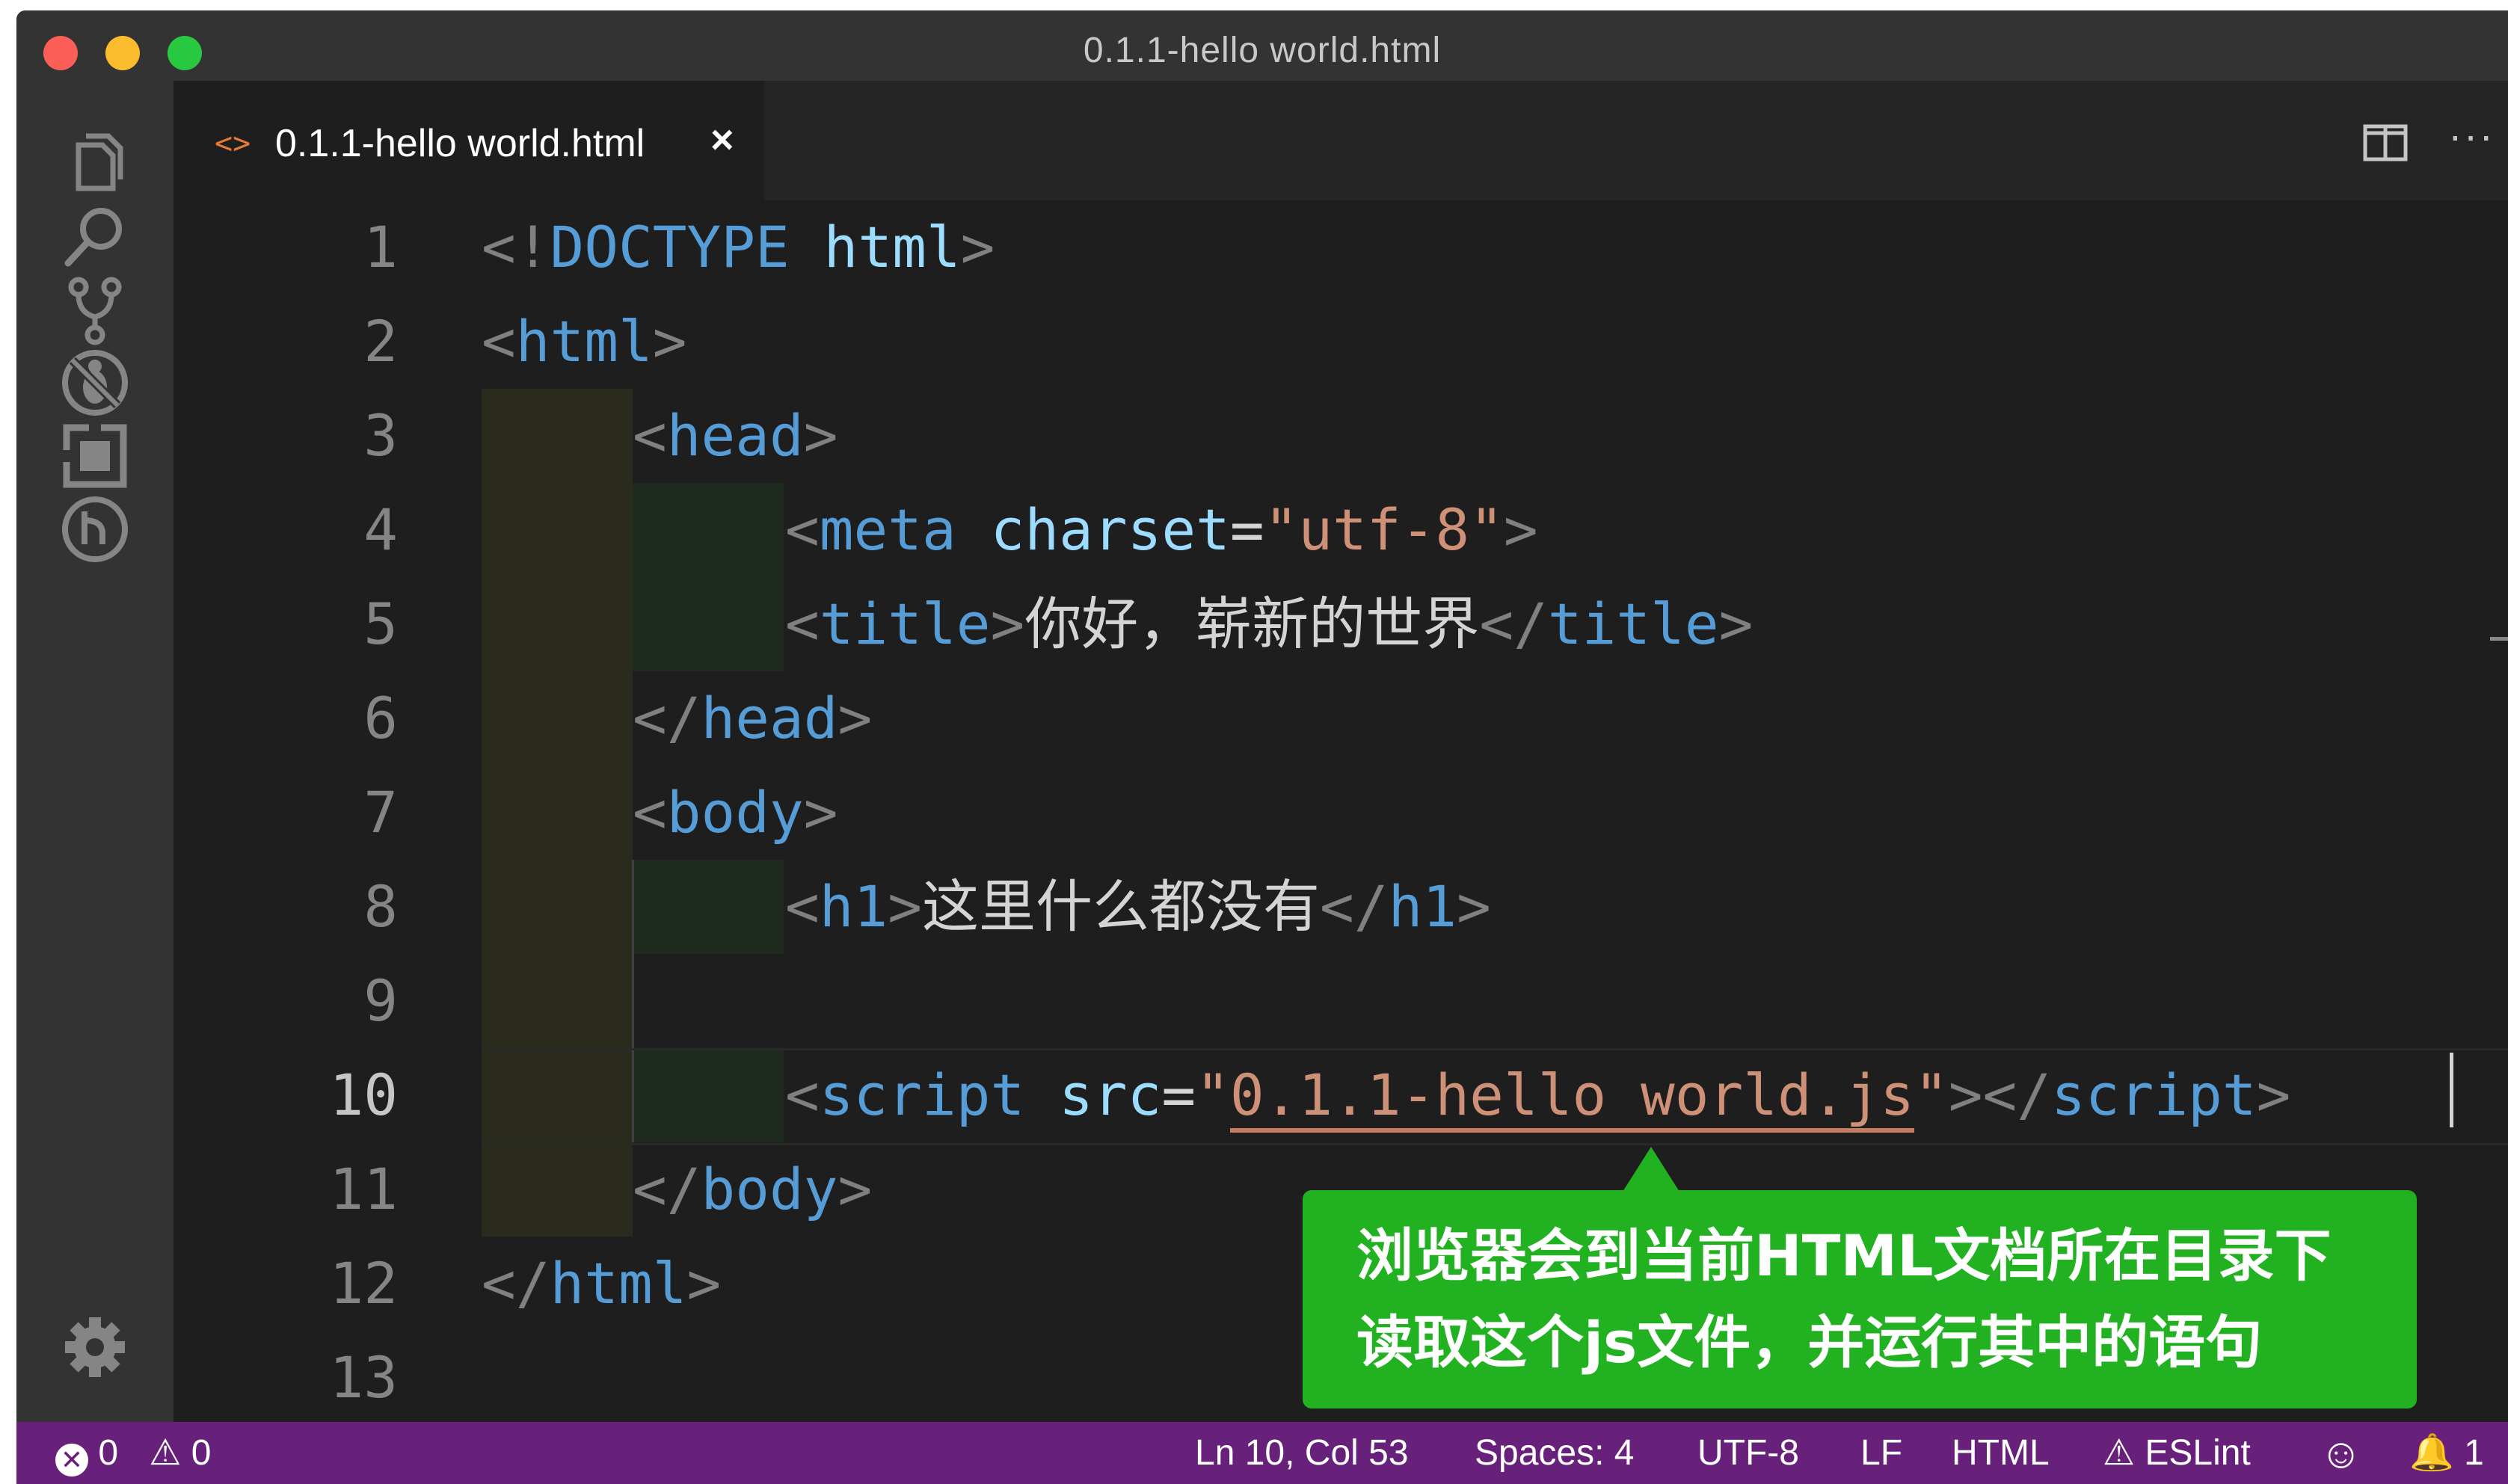 This screenshot has width=2508, height=1484. What do you see at coordinates (109, 1453) in the screenshot?
I see `error-count: 0` at bounding box center [109, 1453].